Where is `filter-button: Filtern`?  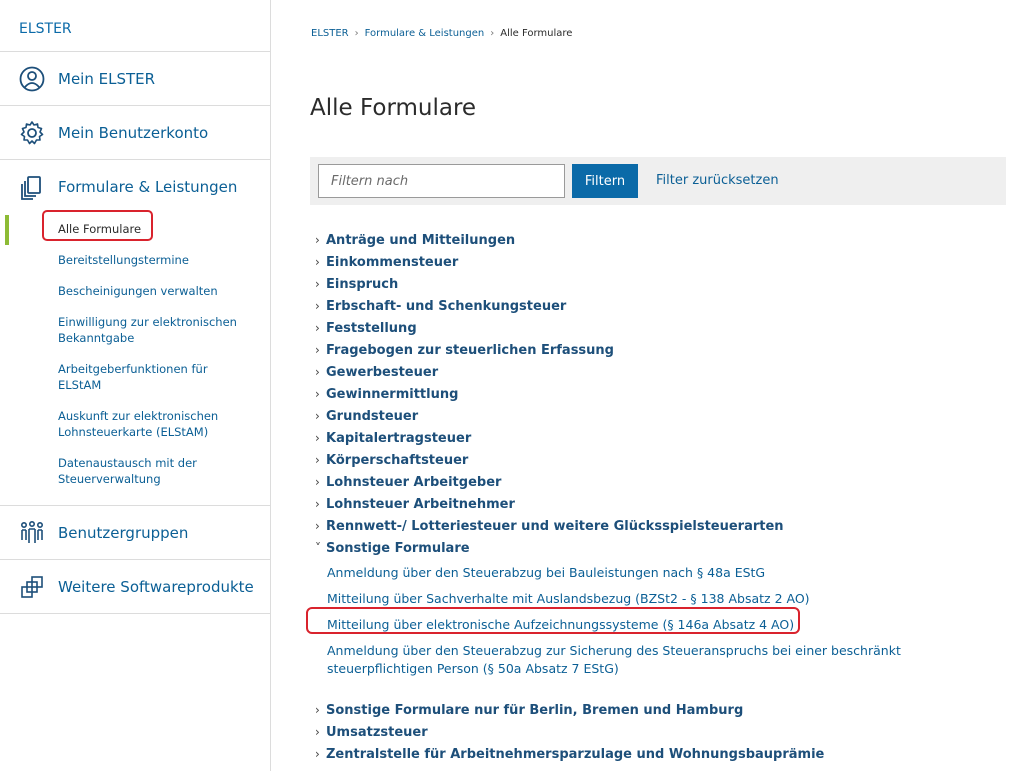
filter-button: Filtern is located at coordinates (605, 181).